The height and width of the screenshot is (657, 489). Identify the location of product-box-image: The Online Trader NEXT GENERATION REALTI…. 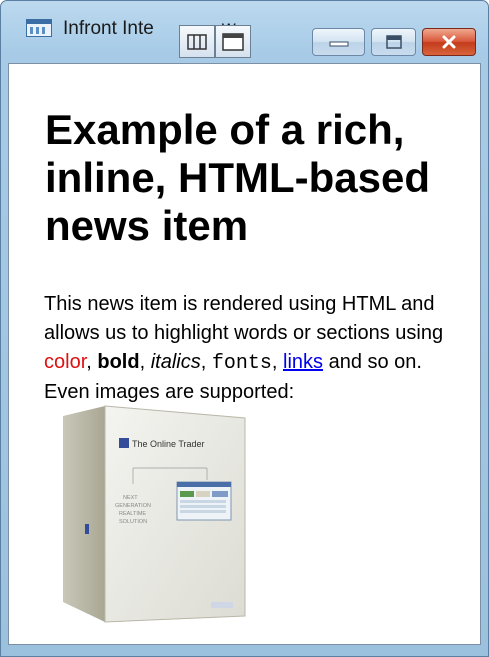
(154, 514).